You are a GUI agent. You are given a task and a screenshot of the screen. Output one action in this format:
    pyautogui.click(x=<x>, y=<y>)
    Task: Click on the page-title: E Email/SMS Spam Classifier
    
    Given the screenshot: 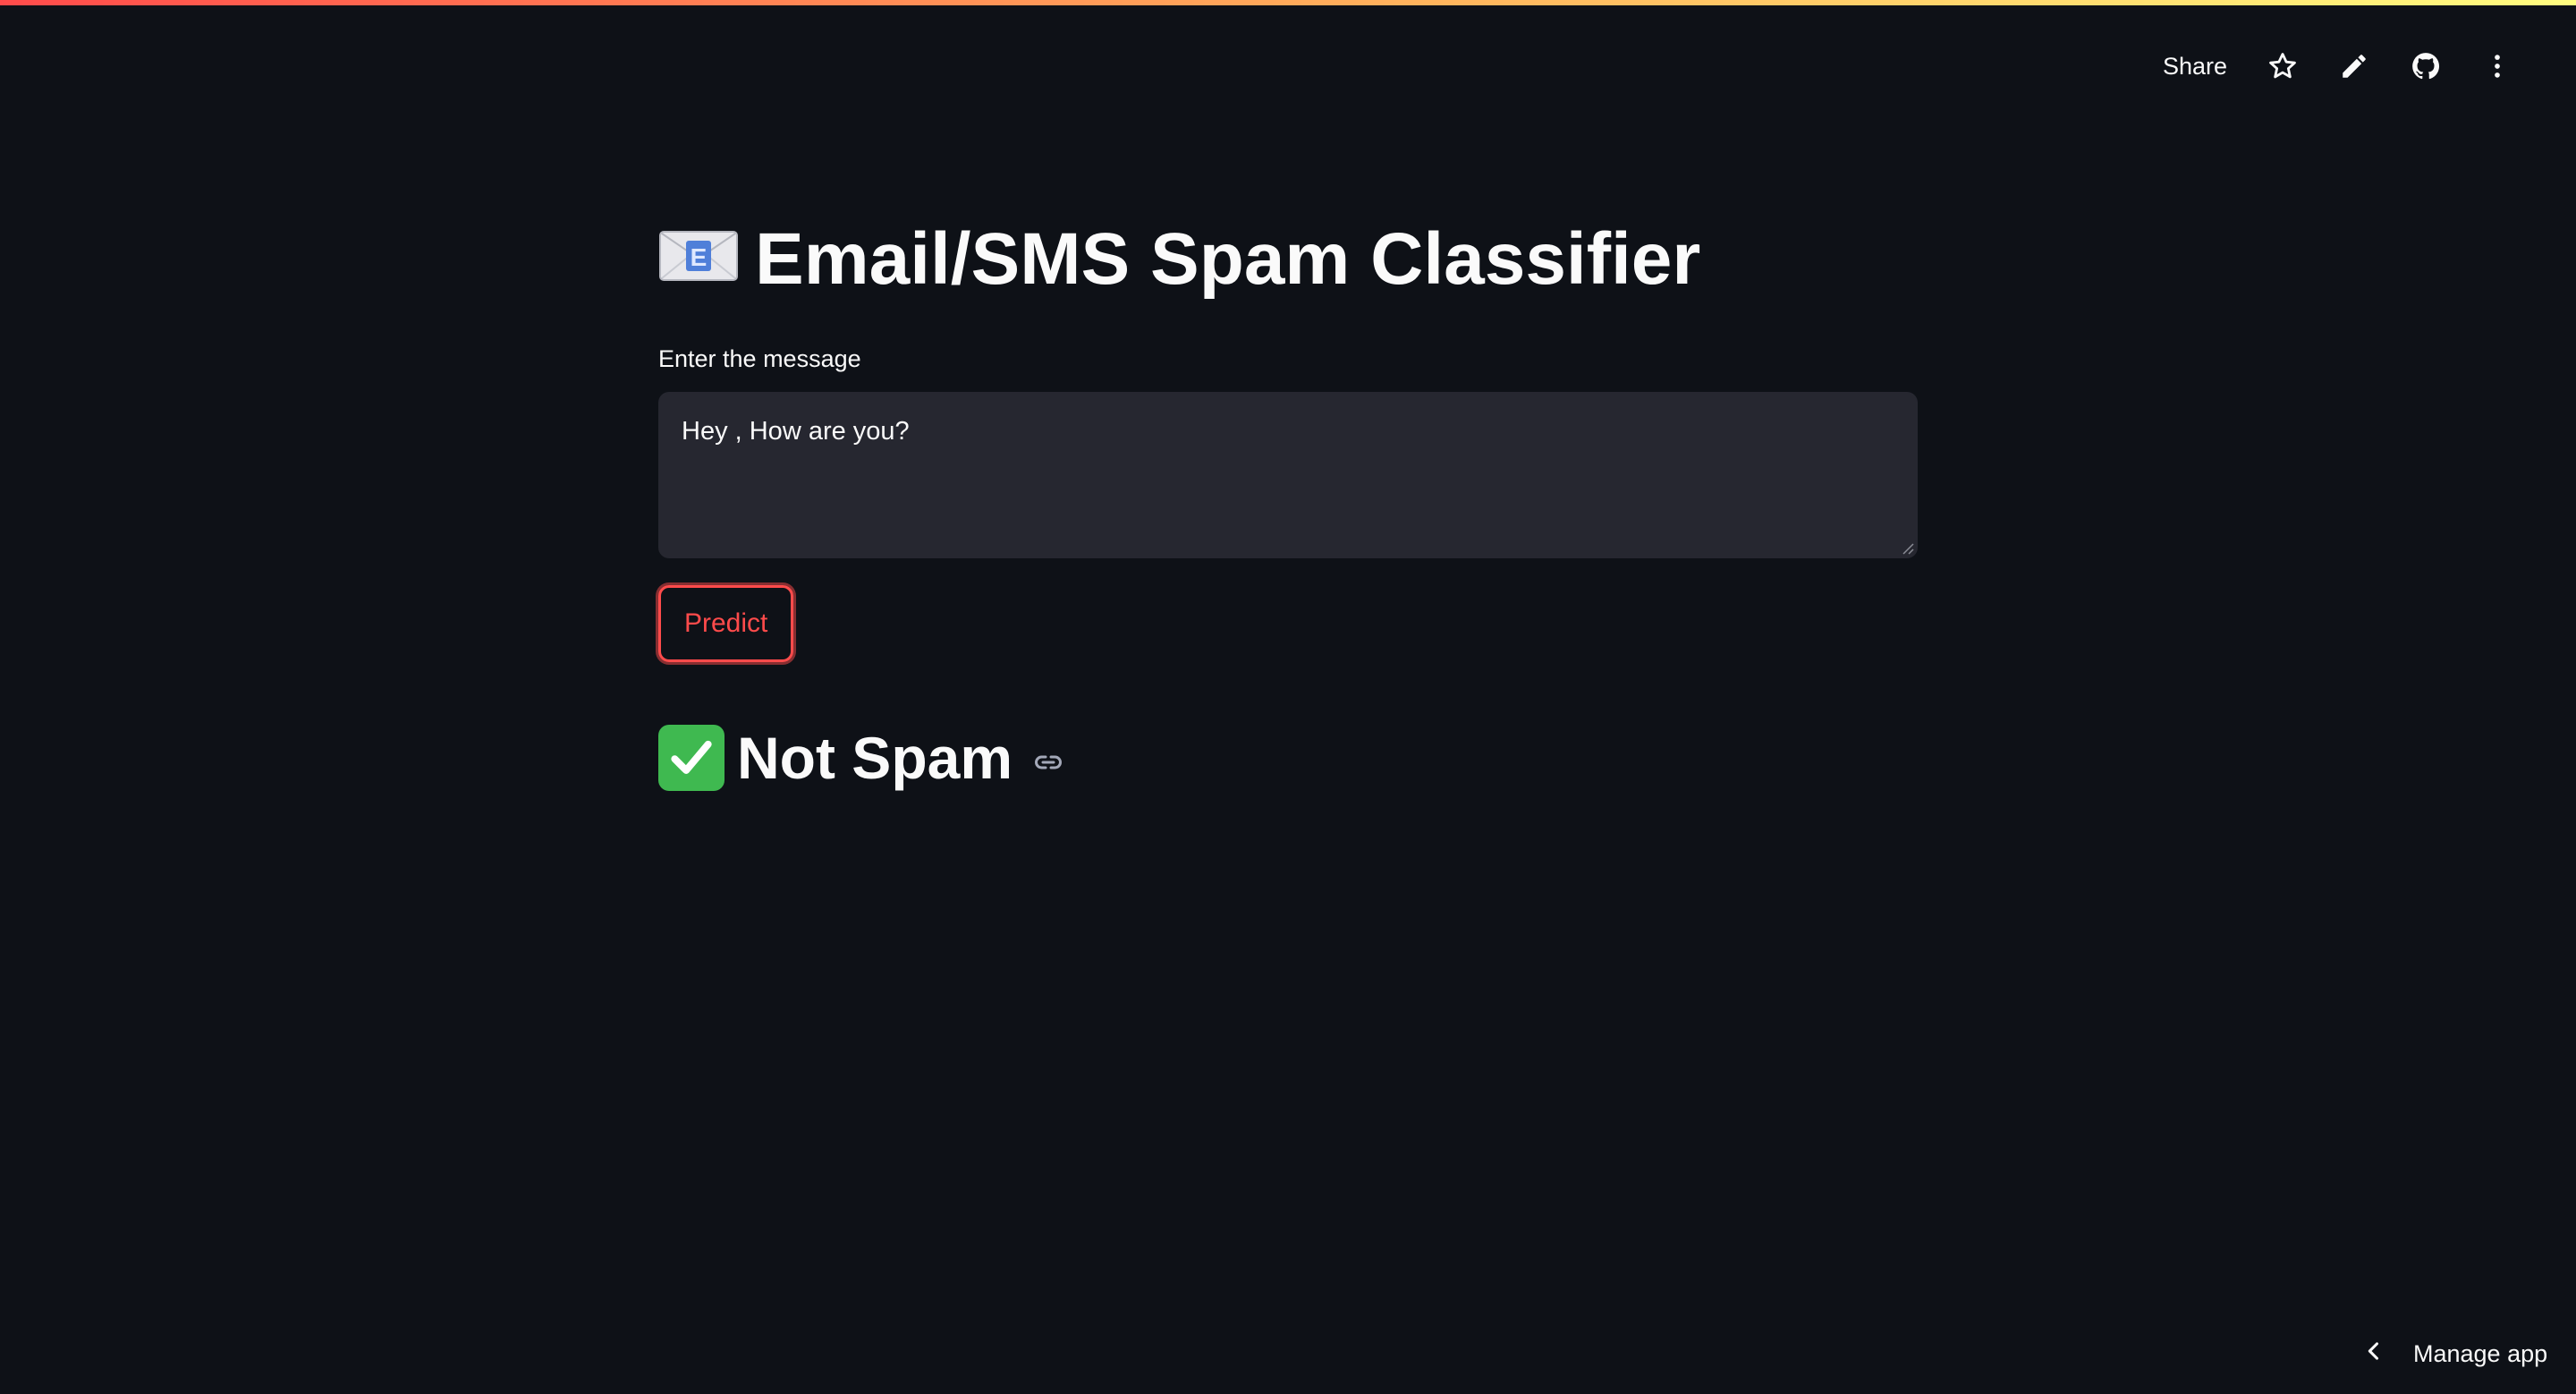 What is the action you would take?
    pyautogui.click(x=1288, y=260)
    